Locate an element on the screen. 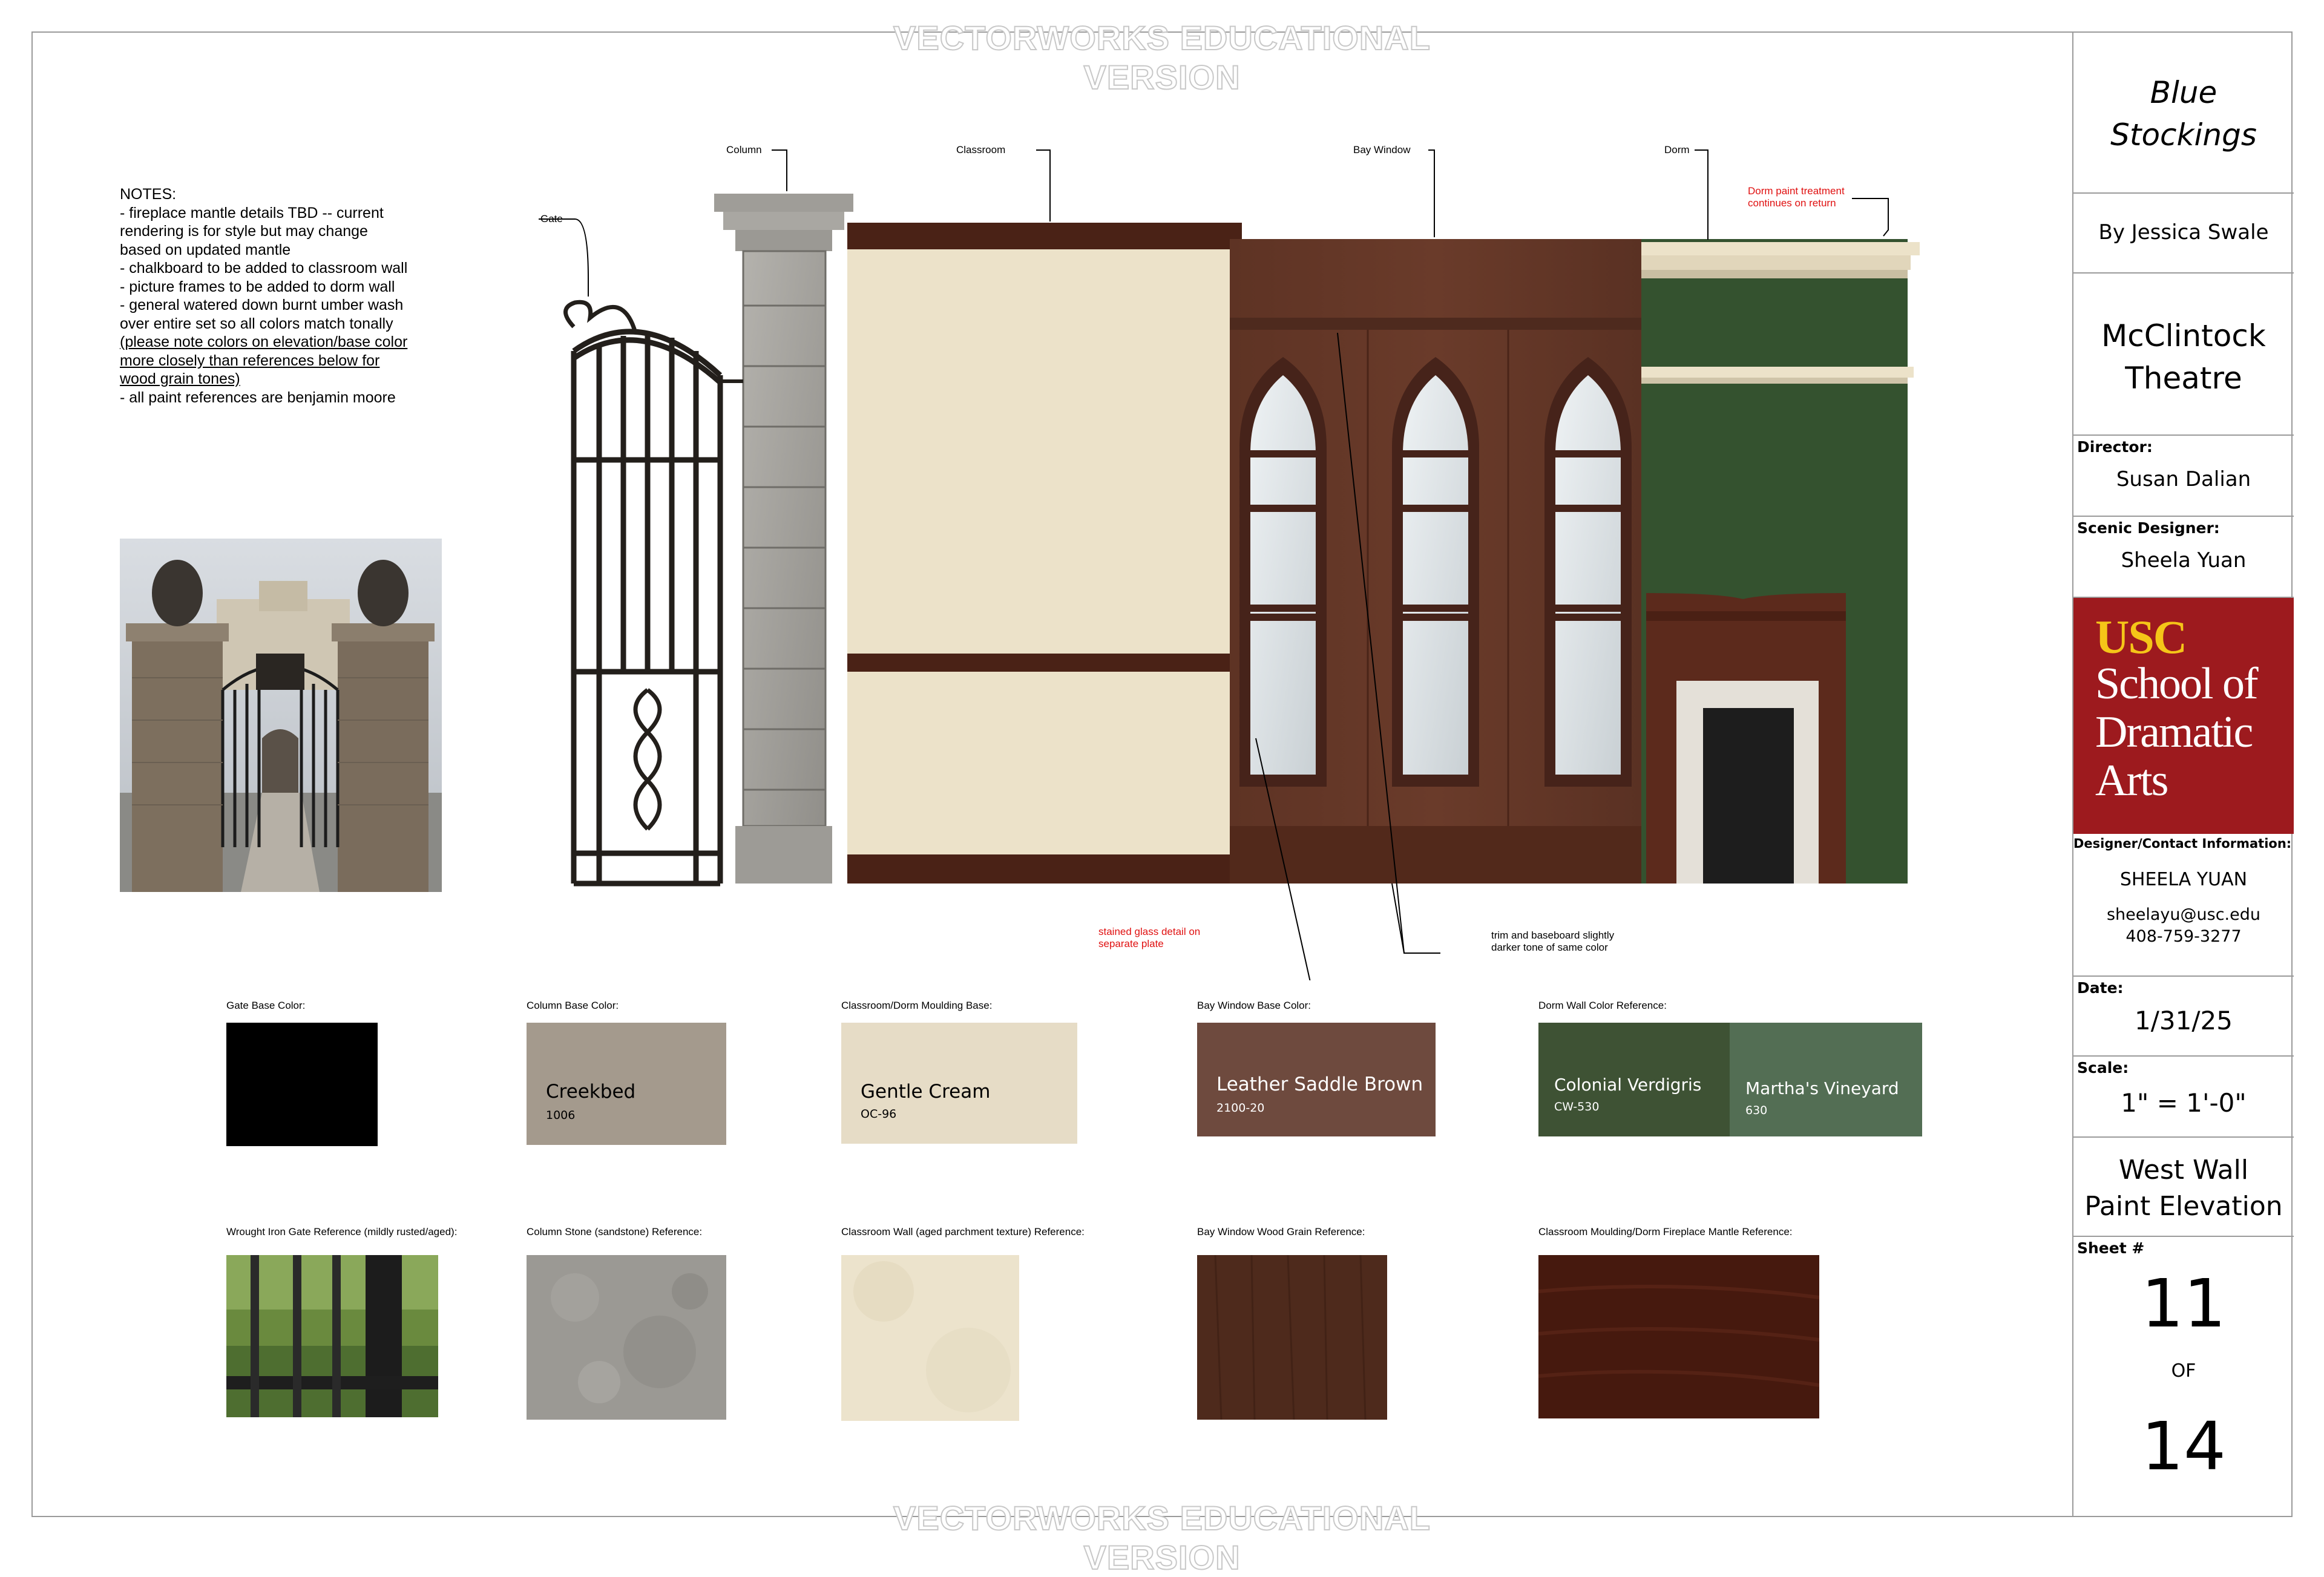 This screenshot has height=1577, width=2324. tb-director-cell: Director: Susan Dalian is located at coordinates (2183, 476).